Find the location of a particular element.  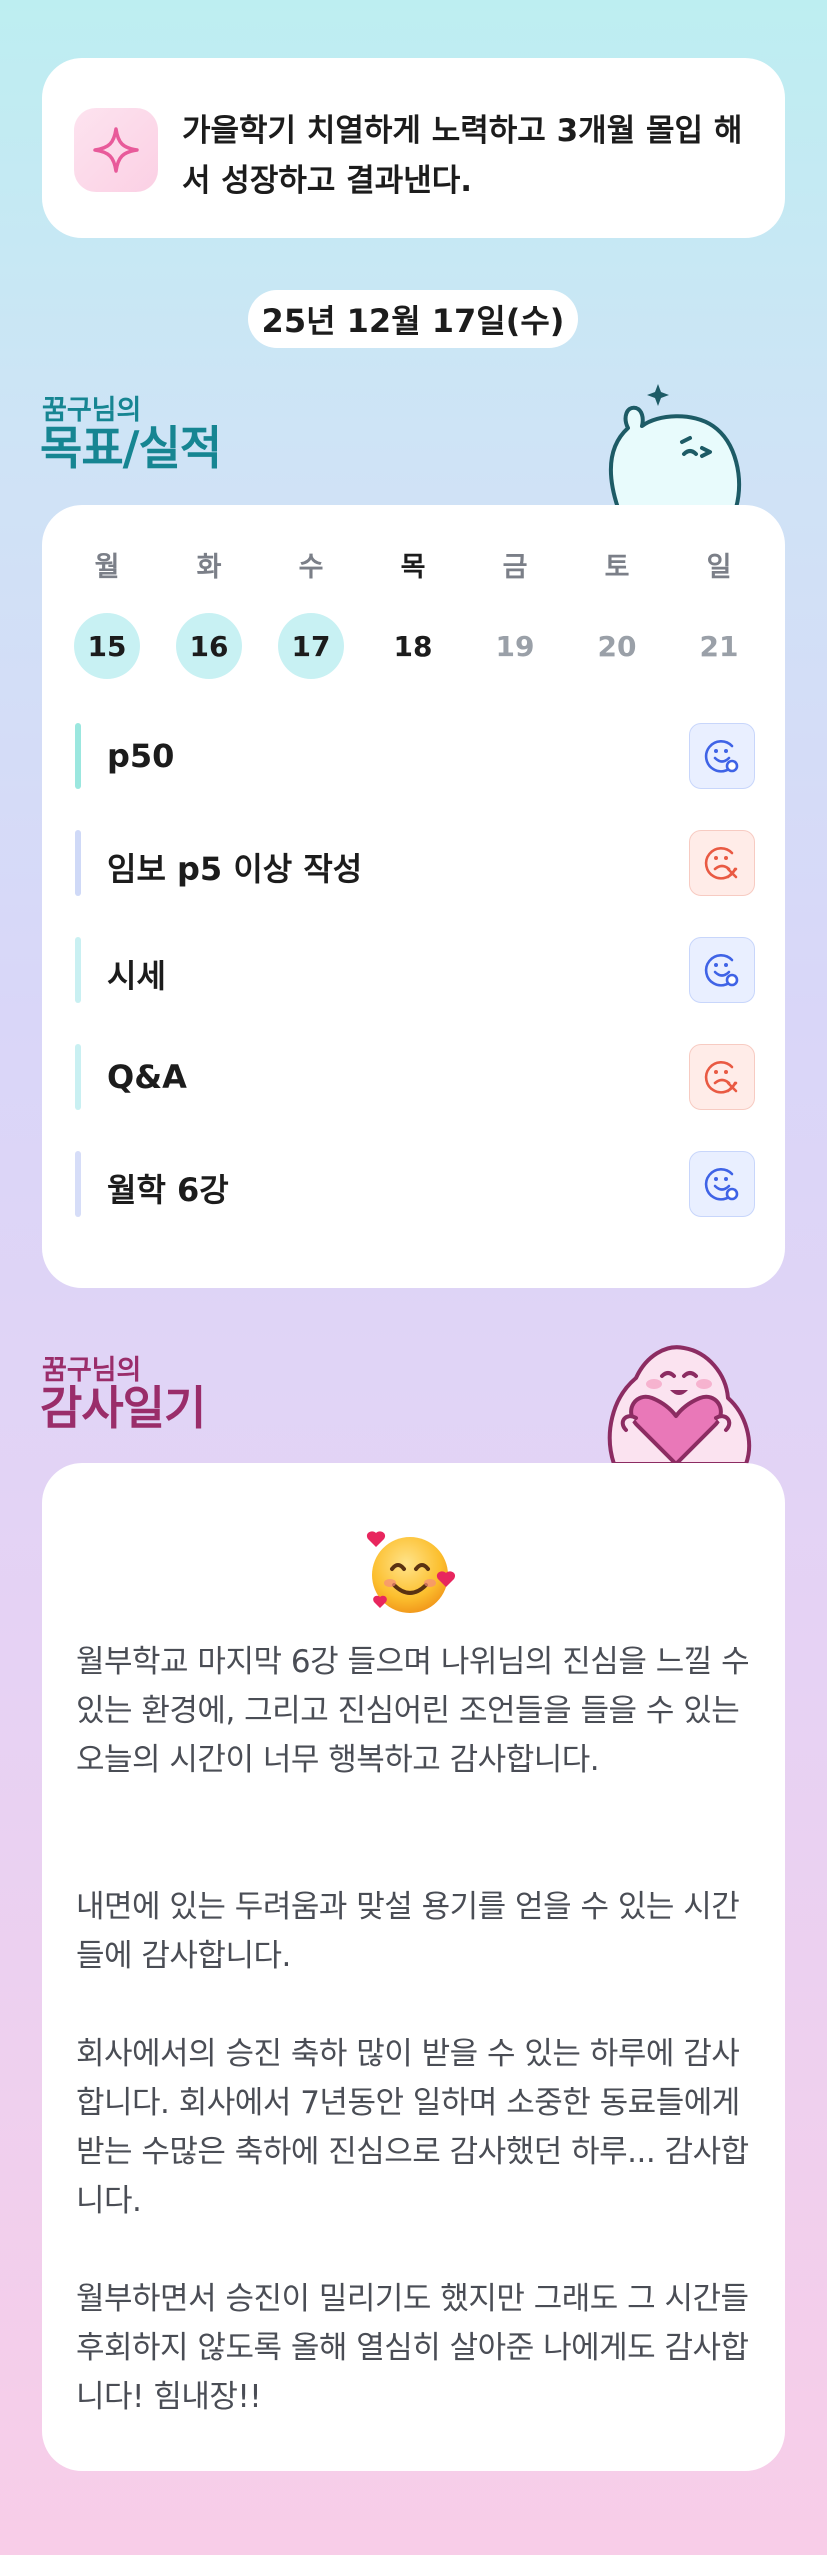

weekday-label: 수 is located at coordinates (311, 567).